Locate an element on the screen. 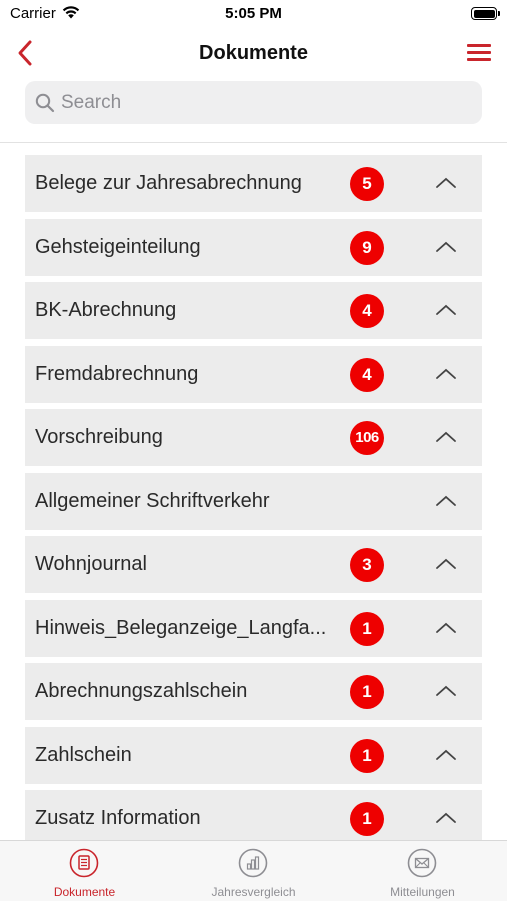 The width and height of the screenshot is (507, 901). category-label: Vorschreibung is located at coordinates (99, 437).